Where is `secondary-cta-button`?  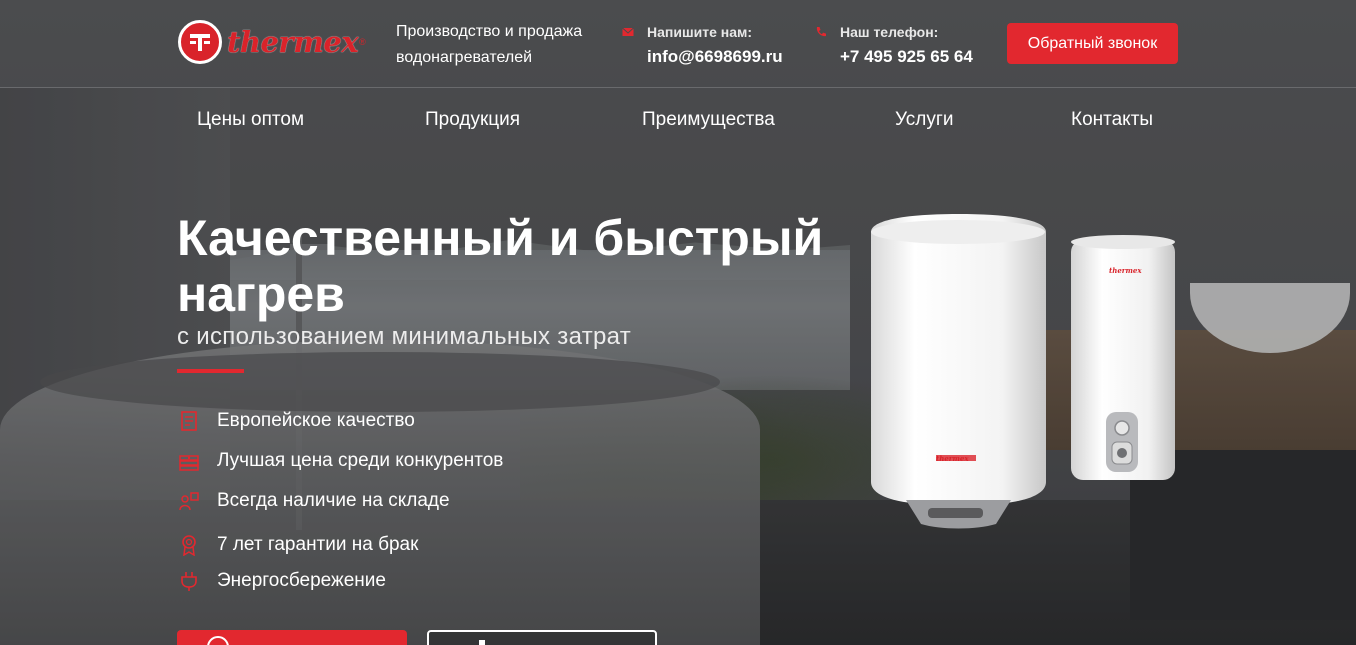 secondary-cta-button is located at coordinates (542, 637).